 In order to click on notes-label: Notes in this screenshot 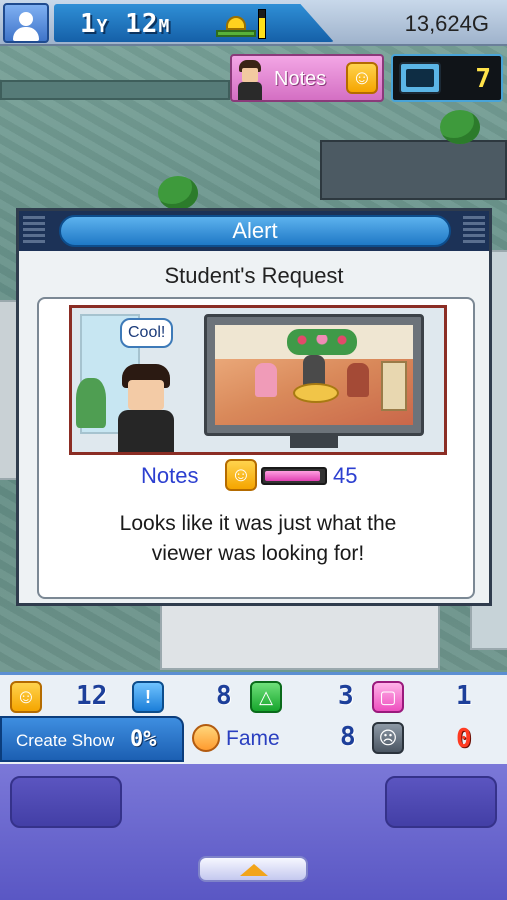, I will do `click(170, 475)`.